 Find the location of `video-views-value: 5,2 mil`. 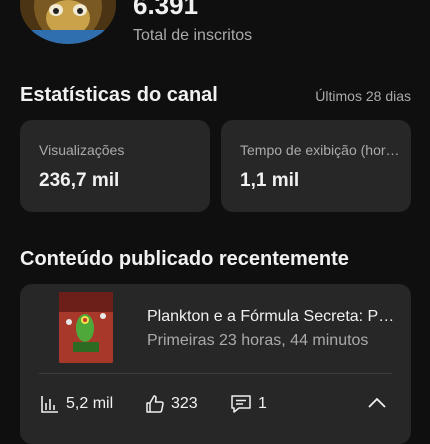

video-views-value: 5,2 mil is located at coordinates (90, 403).